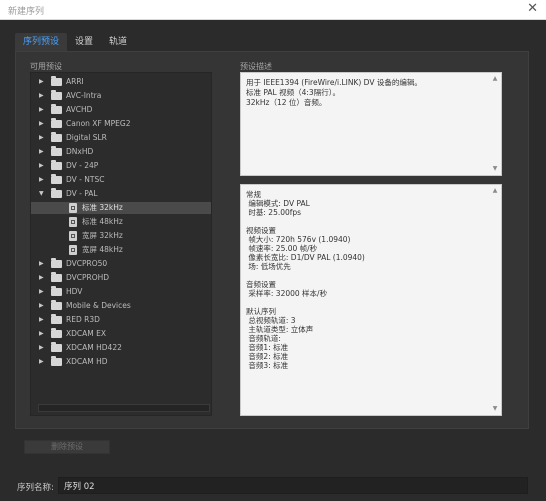 The width and height of the screenshot is (546, 501). I want to click on preset-folder-row: ▶ DVCPROHD, so click(121, 278).